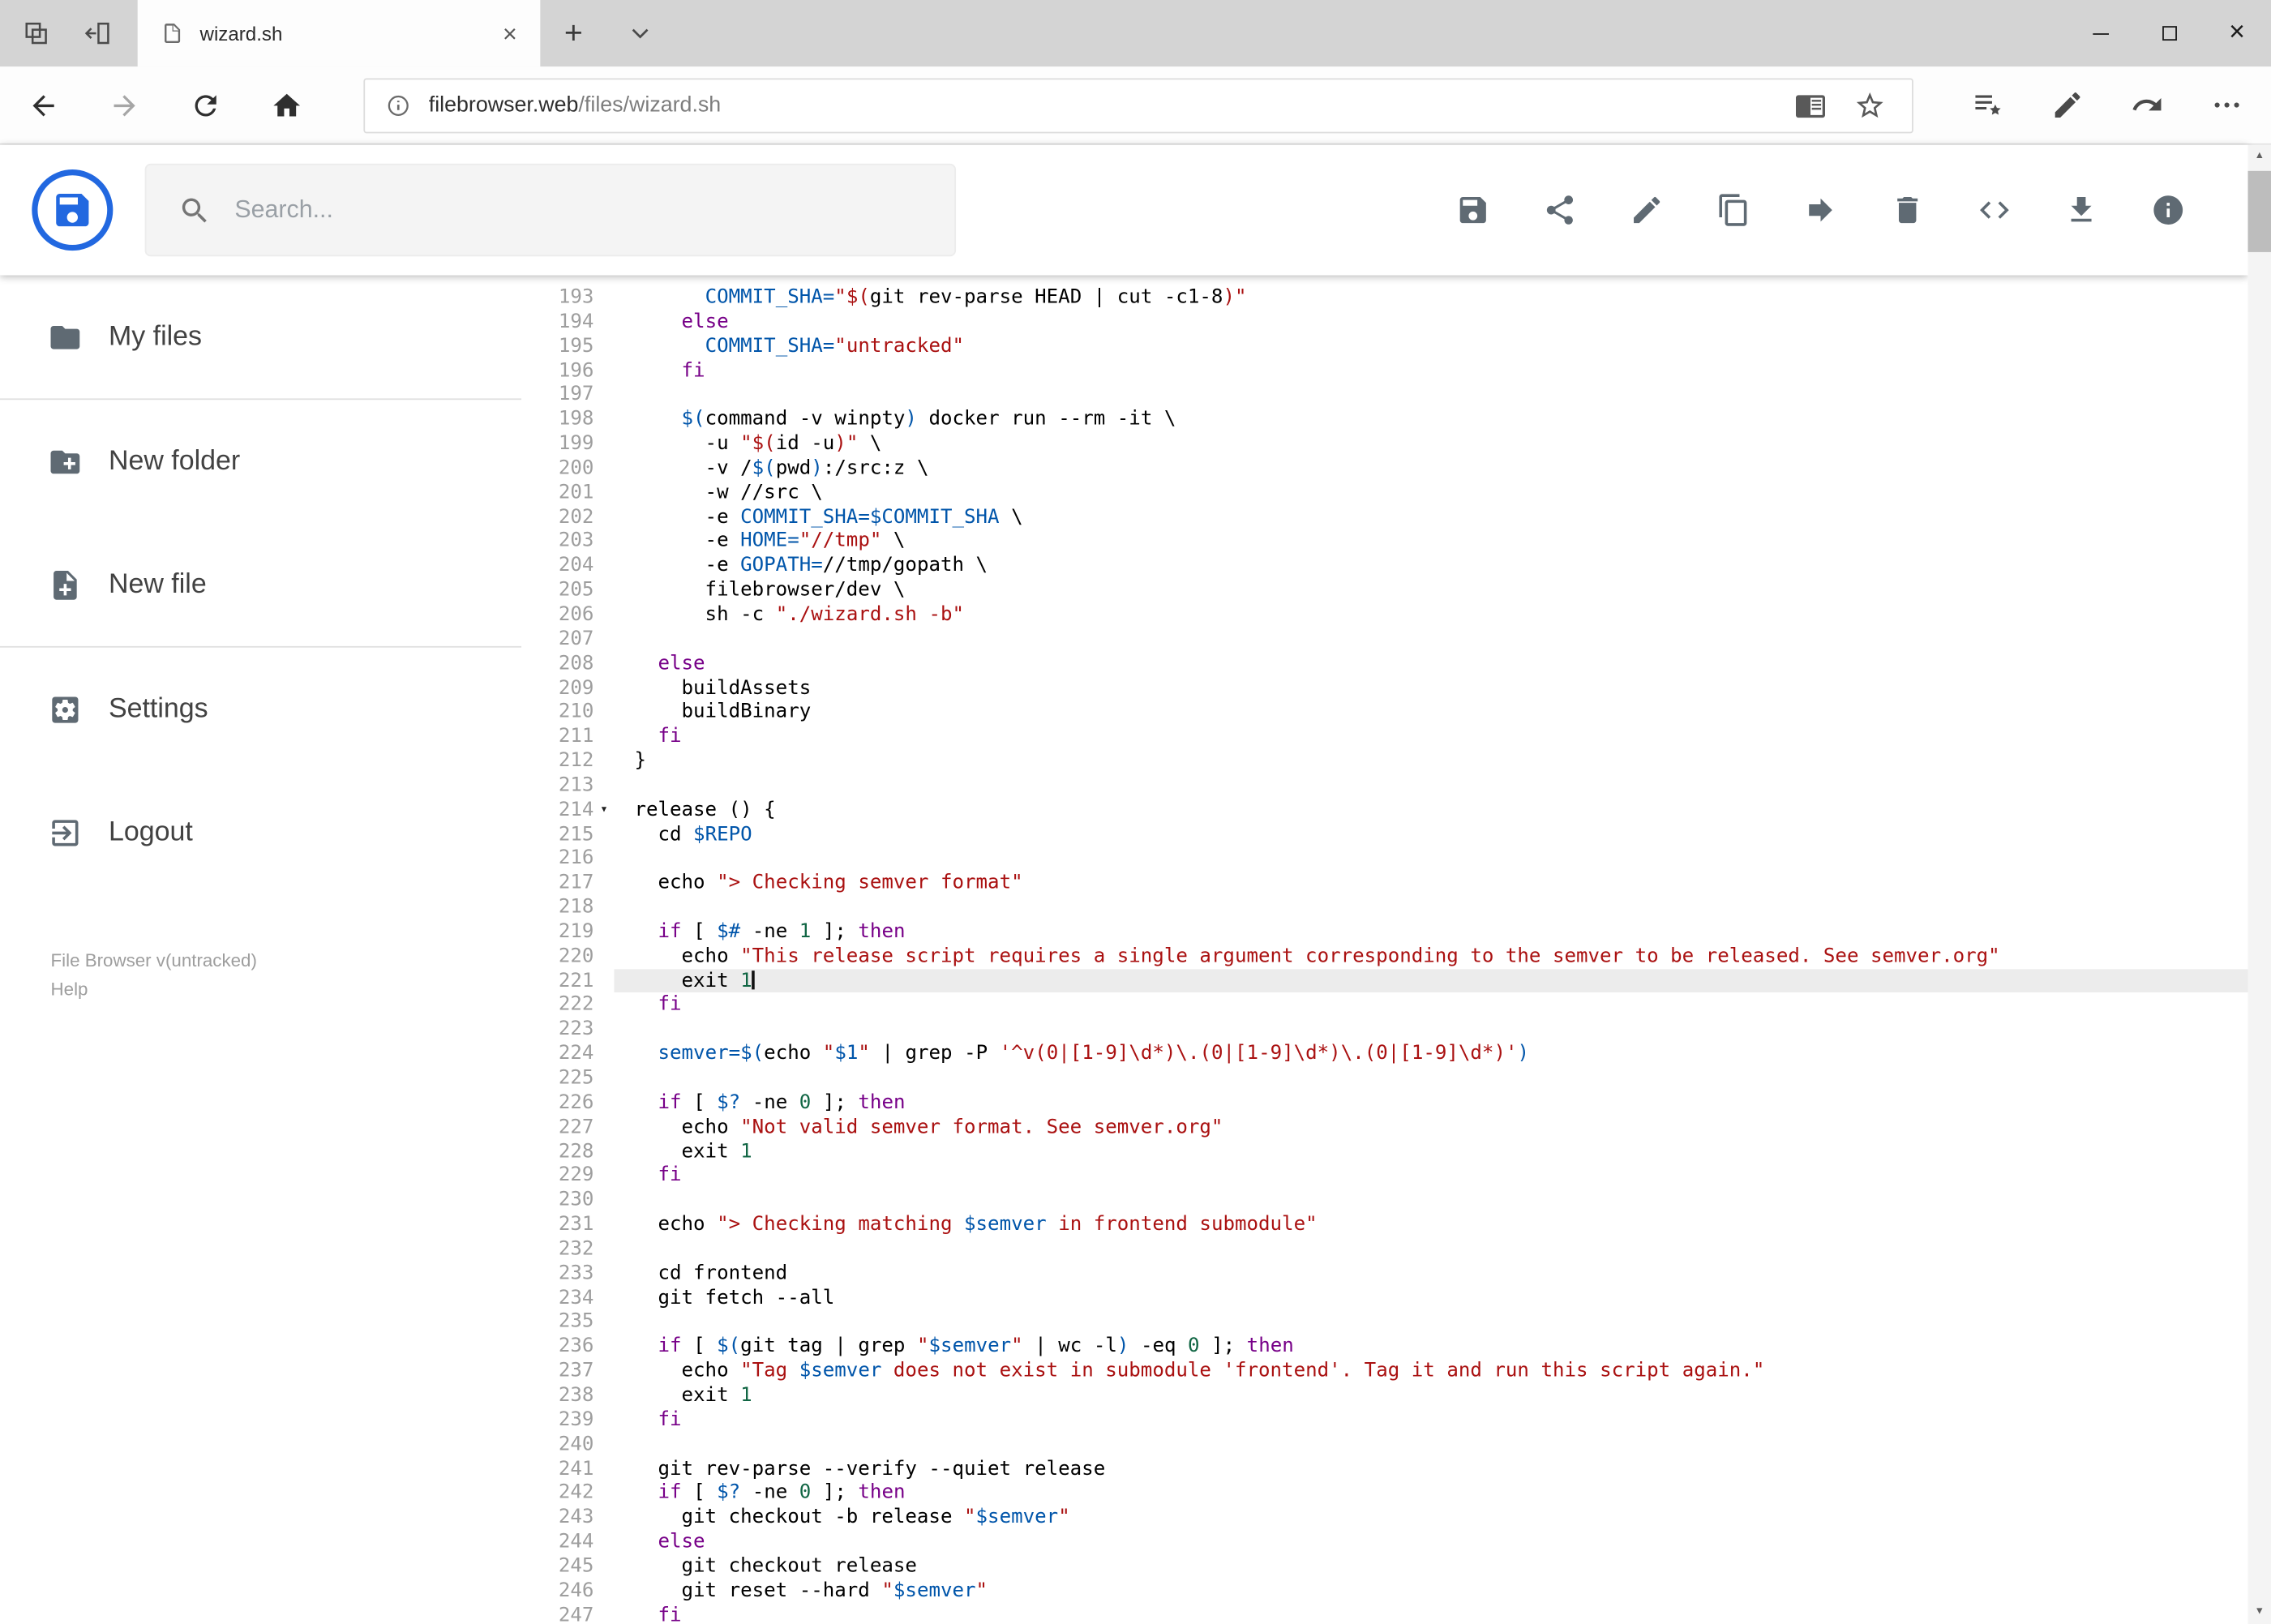  Describe the element at coordinates (1384, 395) in the screenshot. I see `code-line: 197` at that location.